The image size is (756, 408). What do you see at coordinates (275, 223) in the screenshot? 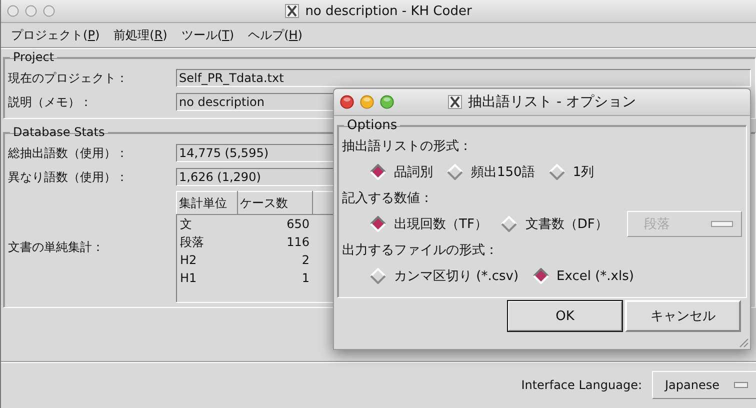
I see `table-cell: 650` at bounding box center [275, 223].